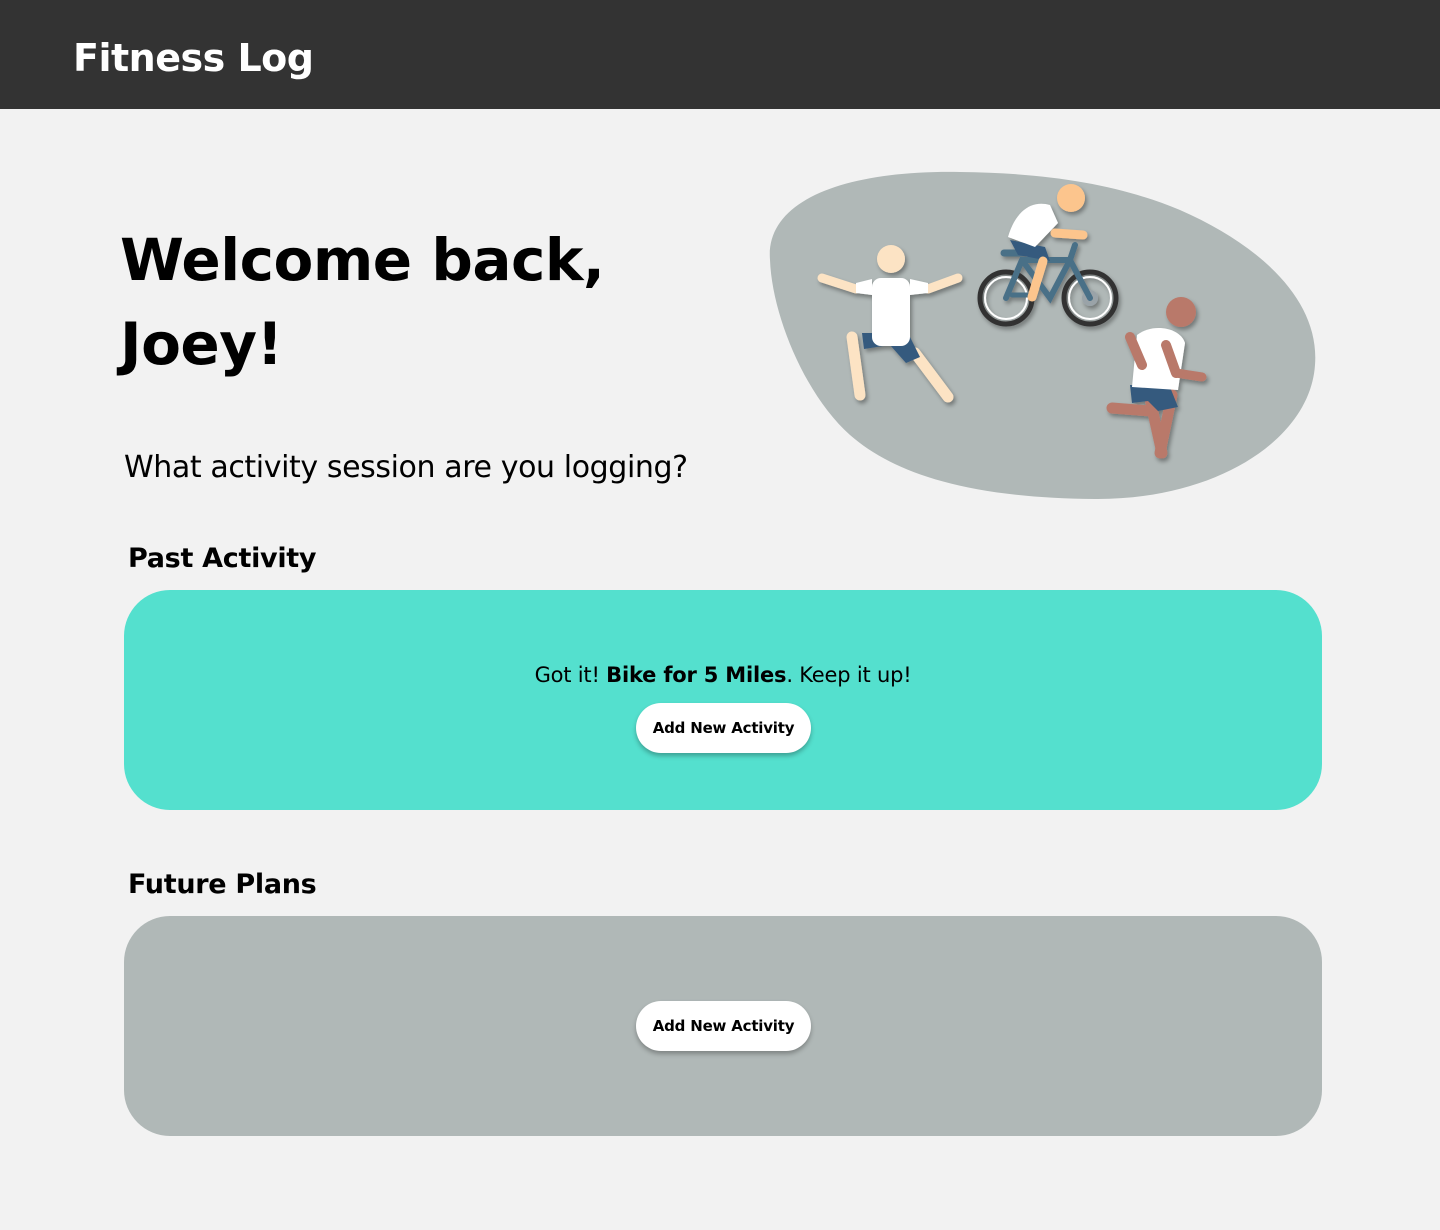 The width and height of the screenshot is (1440, 1230). I want to click on future-add-activity-button: Add New Activity, so click(723, 1026).